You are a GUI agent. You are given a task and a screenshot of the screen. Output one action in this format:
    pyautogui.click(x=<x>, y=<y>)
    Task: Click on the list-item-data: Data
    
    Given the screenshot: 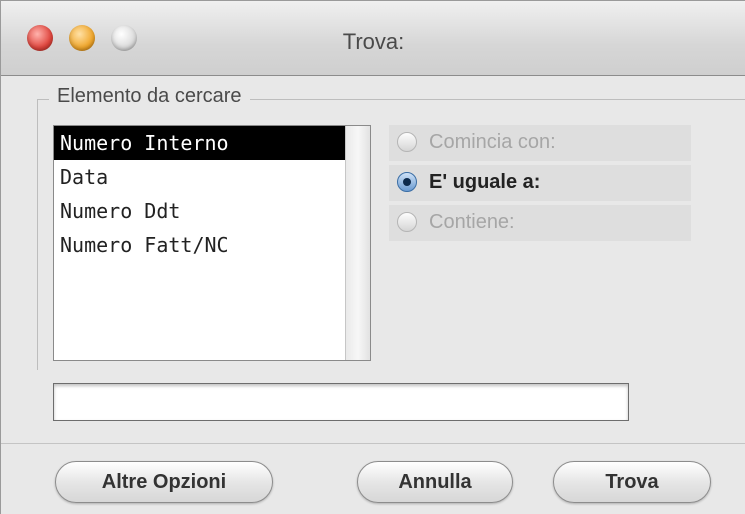 What is the action you would take?
    pyautogui.click(x=200, y=177)
    